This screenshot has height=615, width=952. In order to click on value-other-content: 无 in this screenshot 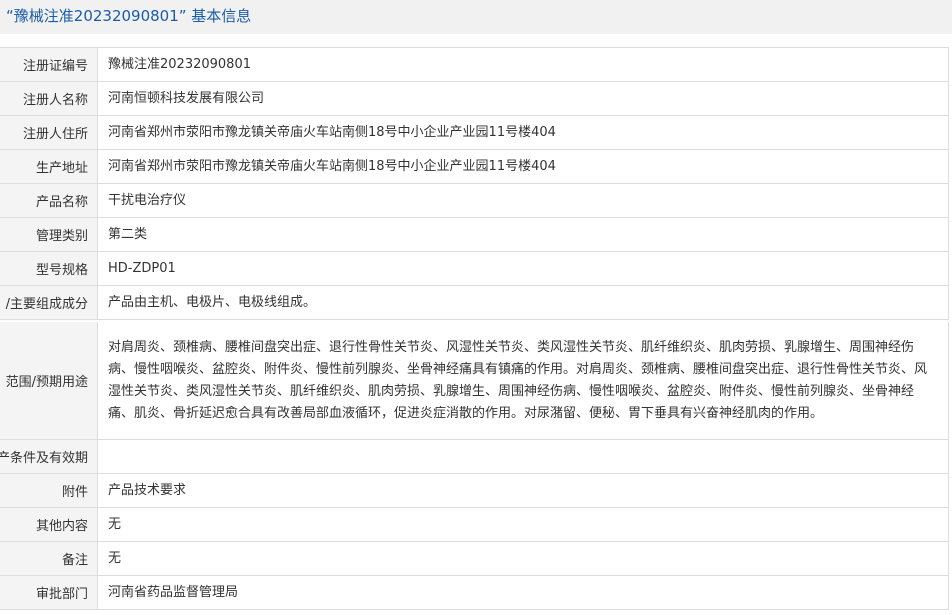, I will do `click(523, 524)`.